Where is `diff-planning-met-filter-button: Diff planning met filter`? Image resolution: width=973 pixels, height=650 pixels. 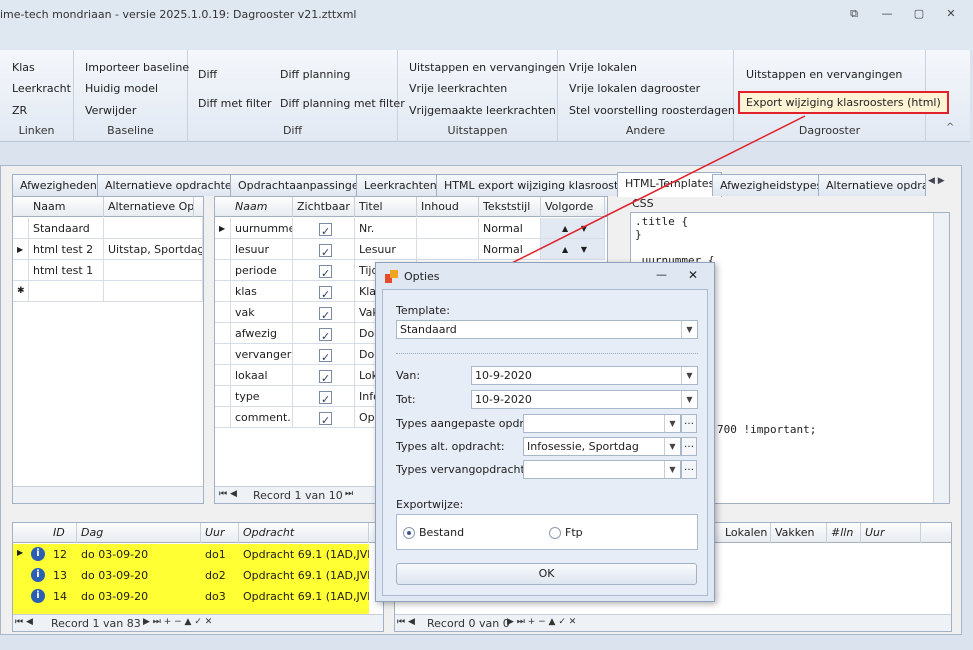 diff-planning-met-filter-button: Diff planning met filter is located at coordinates (342, 103).